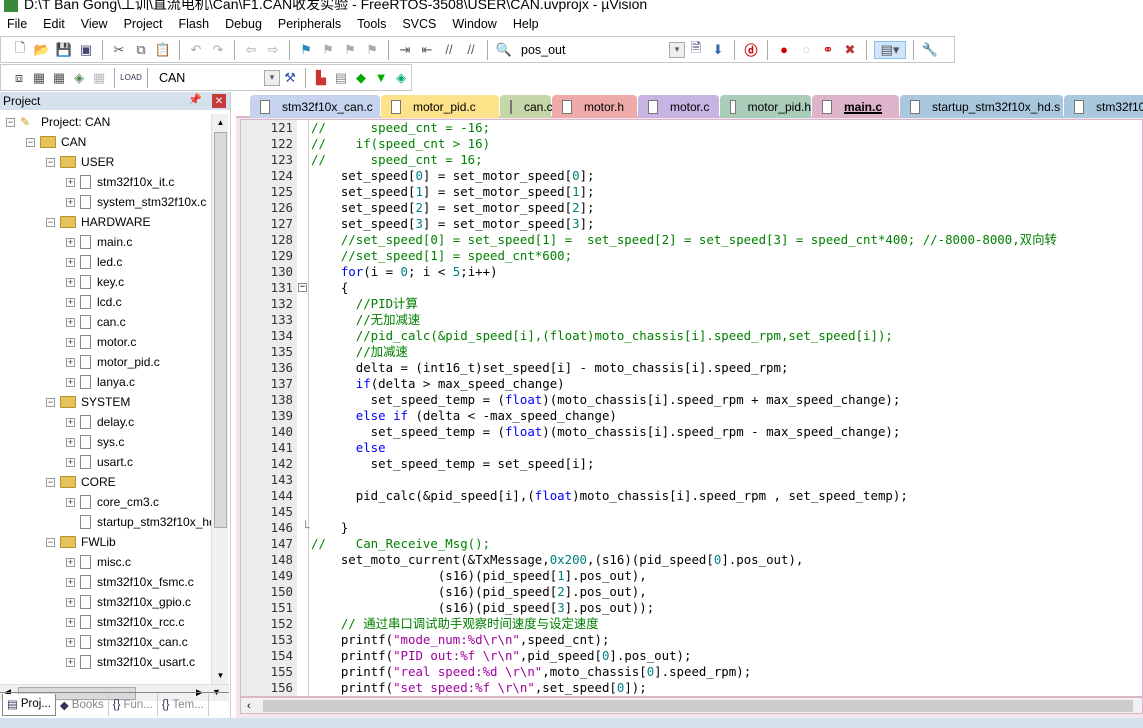  Describe the element at coordinates (405, 50) in the screenshot. I see `indent-icon: ⇥` at that location.